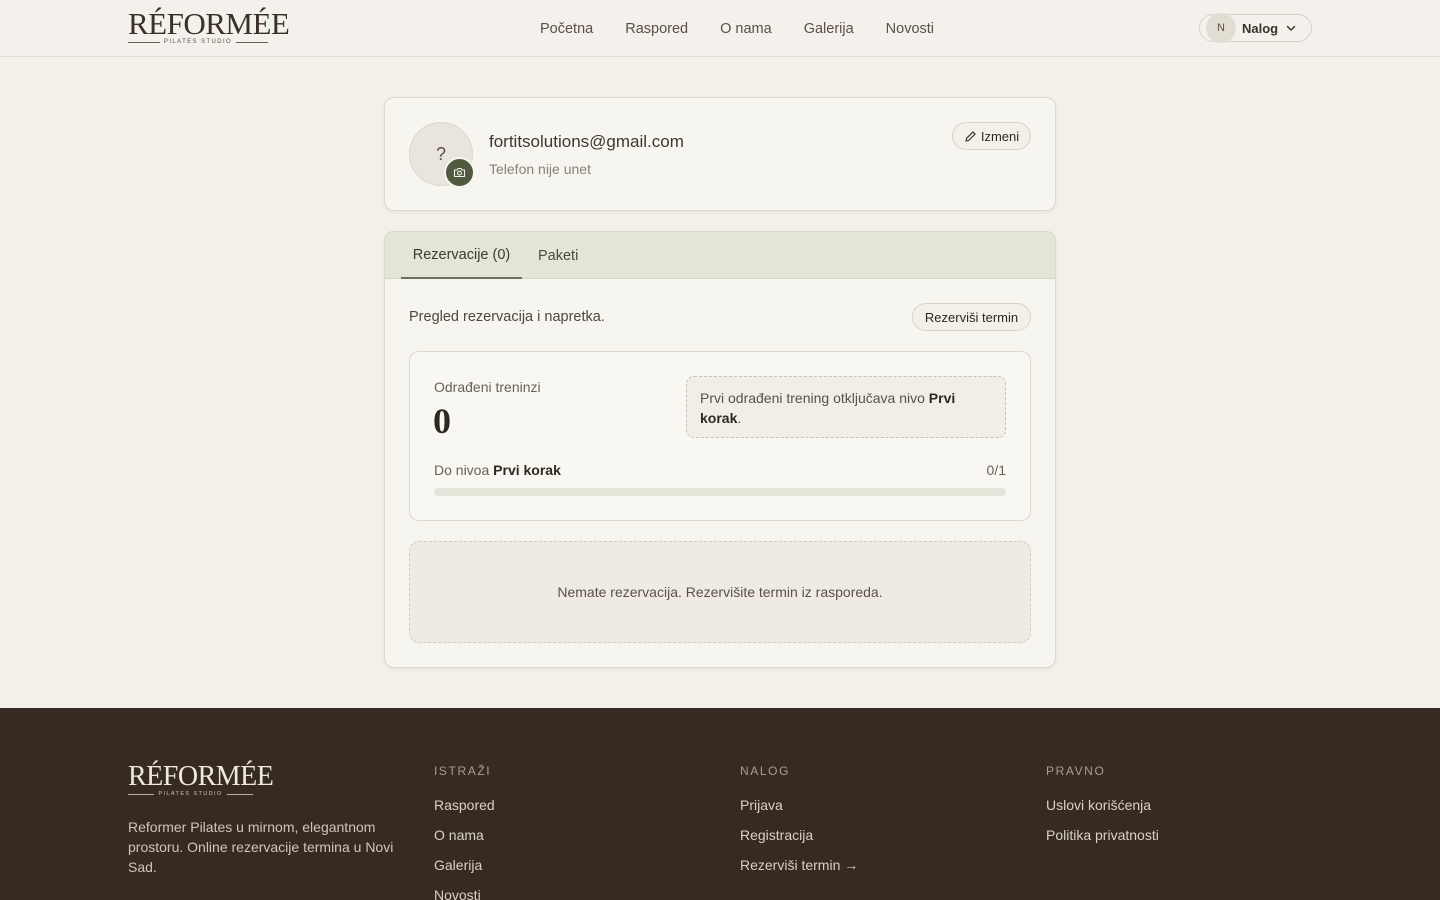 Image resolution: width=1440 pixels, height=900 pixels. What do you see at coordinates (799, 805) in the screenshot?
I see `footer-link-prijava: Prijava` at bounding box center [799, 805].